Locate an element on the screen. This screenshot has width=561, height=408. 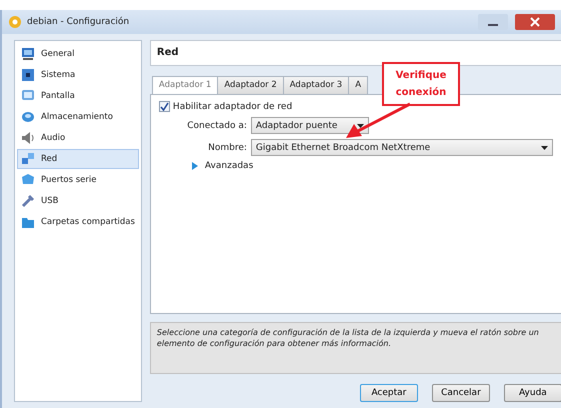
category-item: USB is located at coordinates (78, 201).